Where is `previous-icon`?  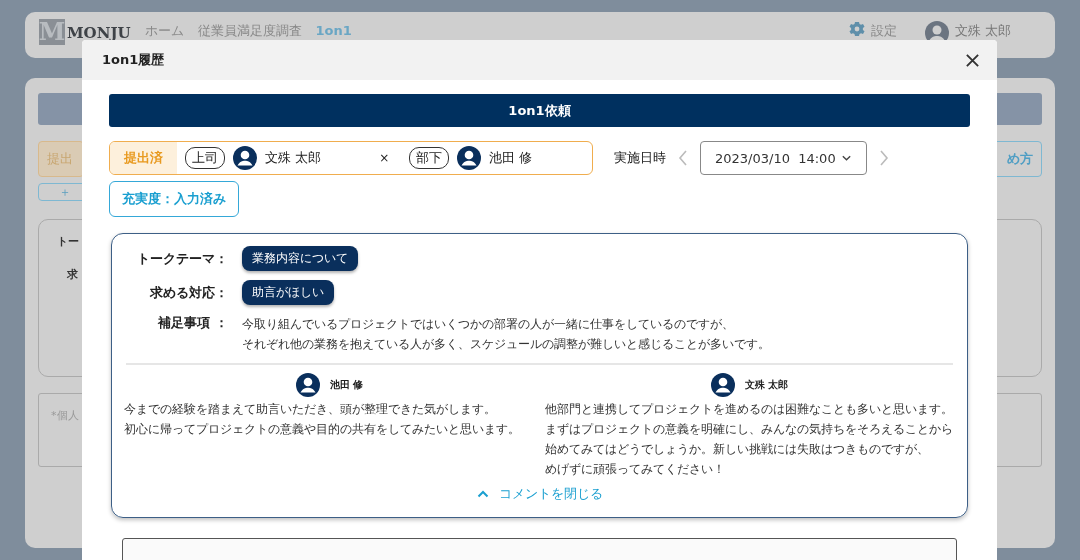
previous-icon is located at coordinates (683, 158).